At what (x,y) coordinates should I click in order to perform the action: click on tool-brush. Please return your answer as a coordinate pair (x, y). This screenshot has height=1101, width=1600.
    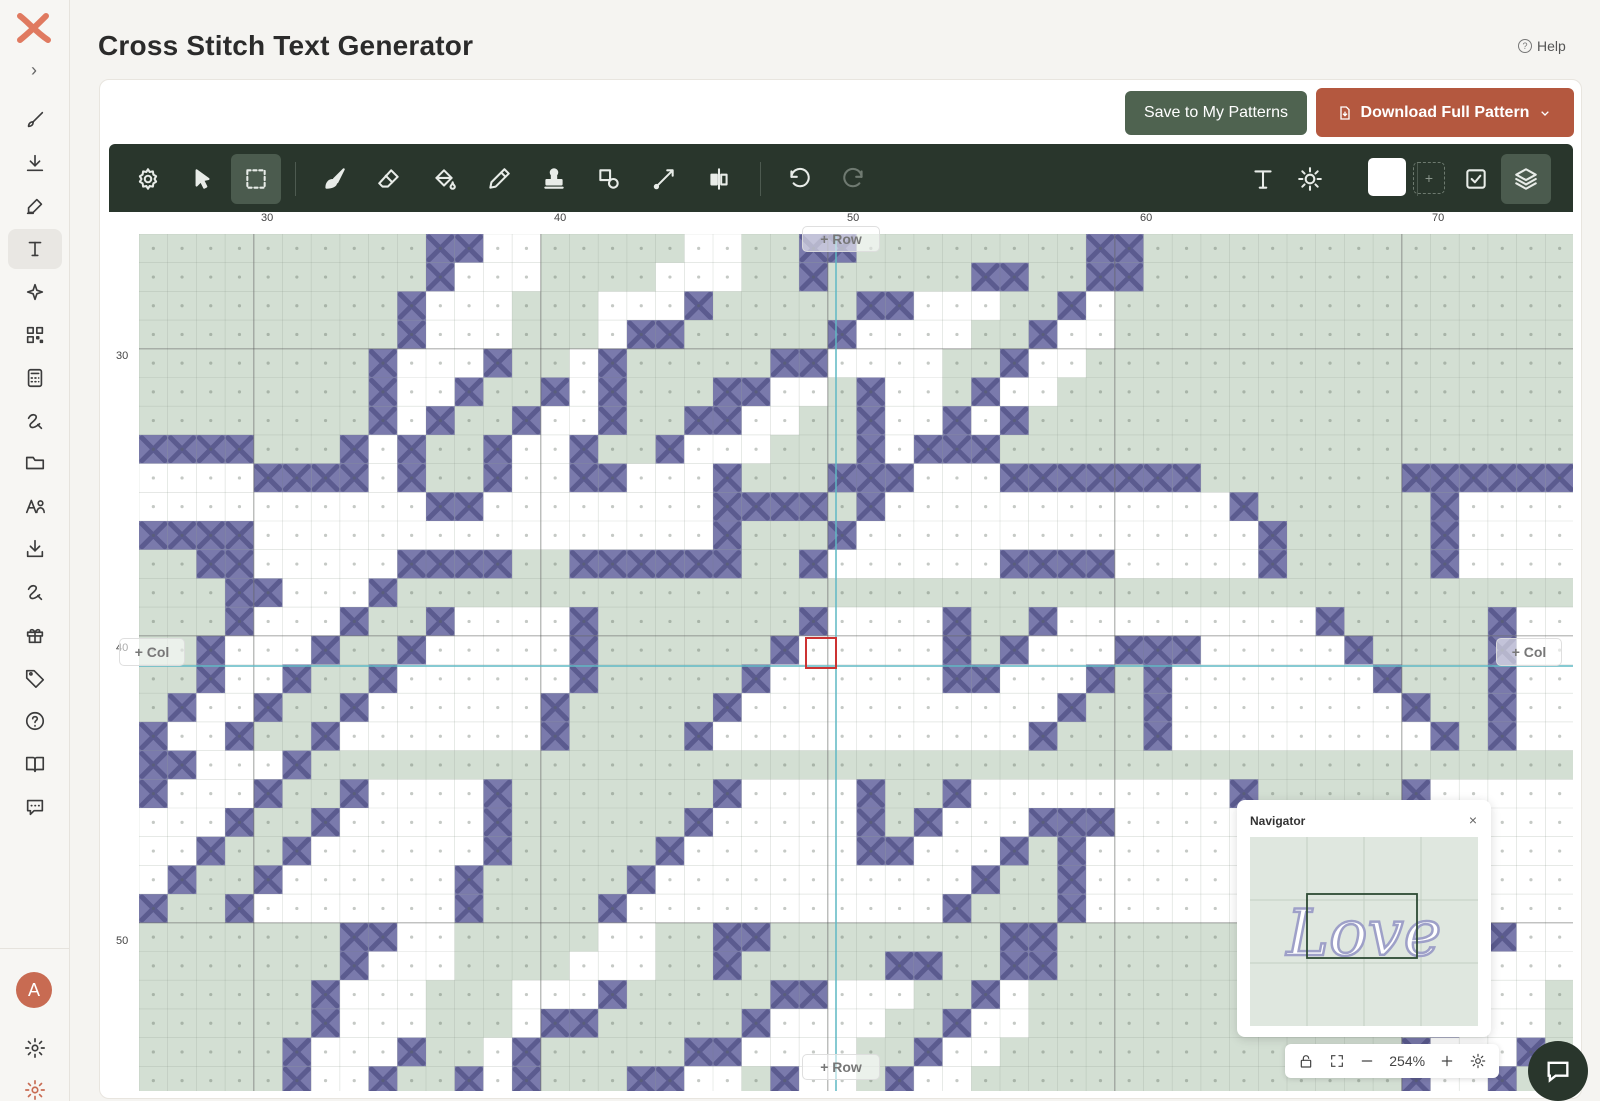
    Looking at the image, I should click on (334, 179).